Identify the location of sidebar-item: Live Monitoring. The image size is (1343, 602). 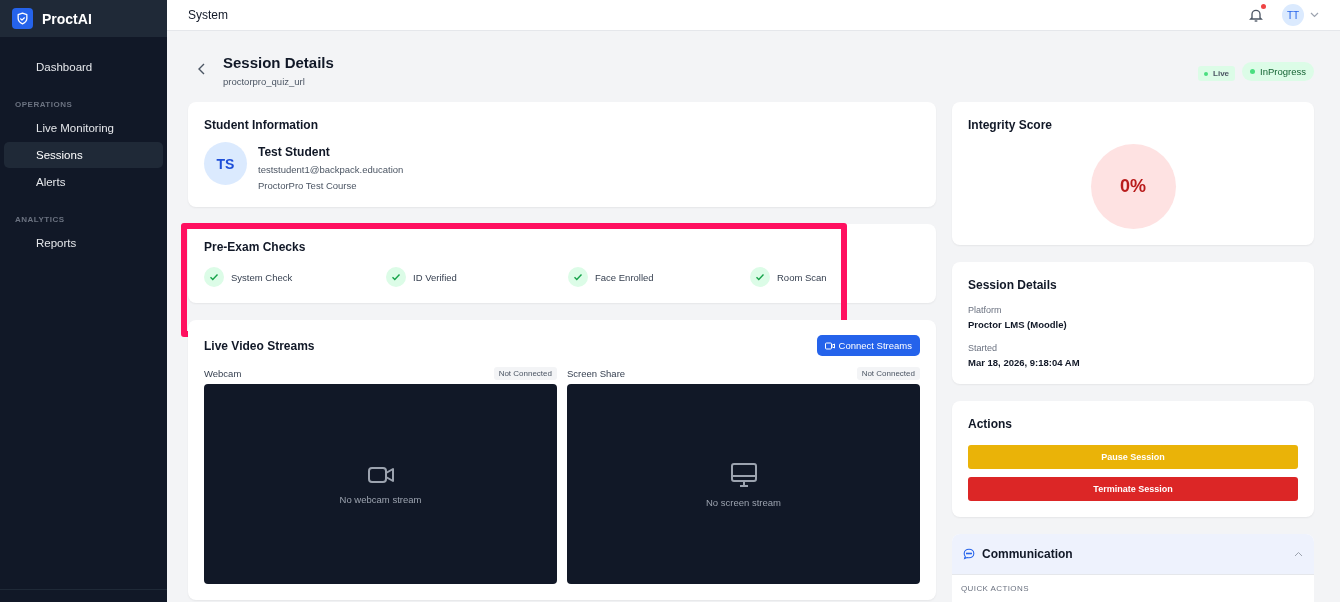
(83, 128).